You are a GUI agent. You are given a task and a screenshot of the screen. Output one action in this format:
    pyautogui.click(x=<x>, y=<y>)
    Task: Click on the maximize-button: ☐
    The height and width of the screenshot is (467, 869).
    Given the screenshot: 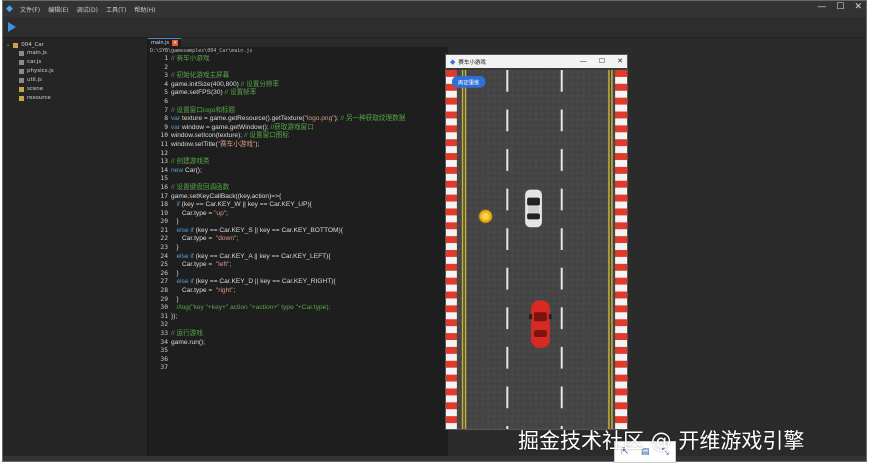 What is the action you would take?
    pyautogui.click(x=840, y=7)
    